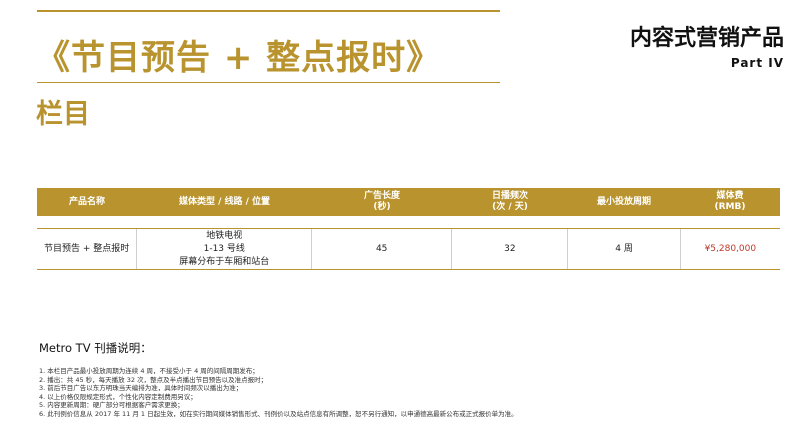  What do you see at coordinates (149, 371) in the screenshot?
I see `note-item: 1. 本栏目产品最小投放周期为连续 4 周，不接受小于 4 周的间隔周期发布；` at bounding box center [149, 371].